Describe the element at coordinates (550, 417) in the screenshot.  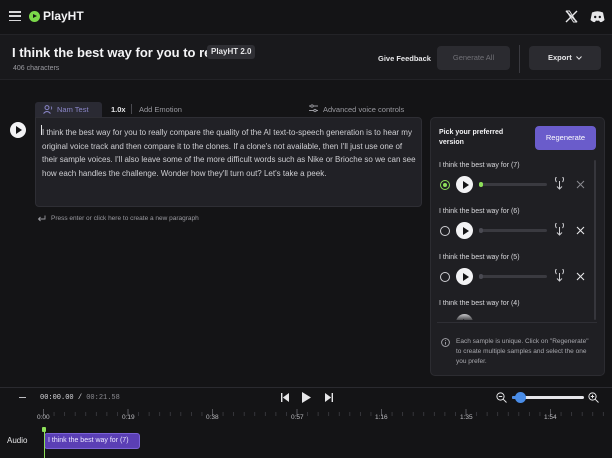
I see `tick-label: 1:54` at that location.